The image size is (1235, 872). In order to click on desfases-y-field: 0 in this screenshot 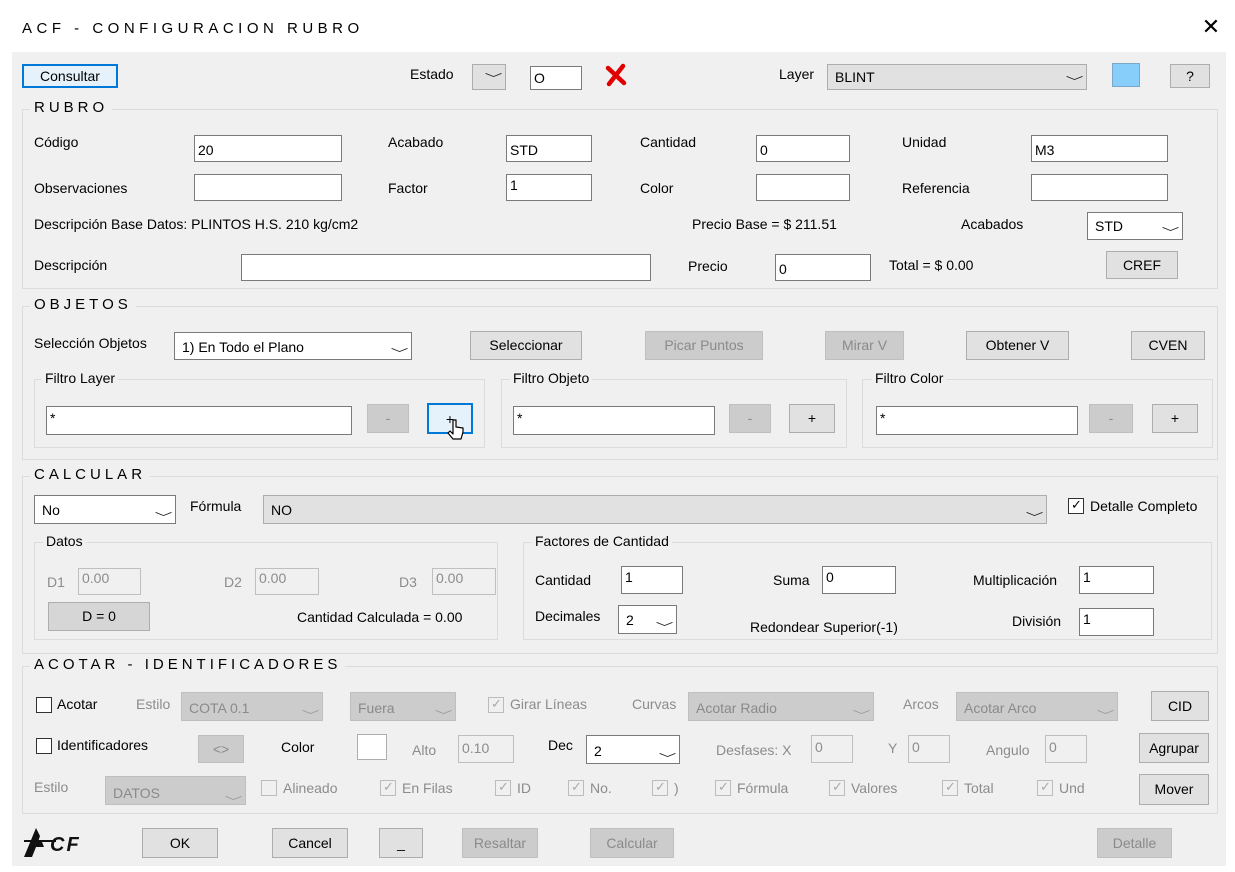, I will do `click(929, 749)`.